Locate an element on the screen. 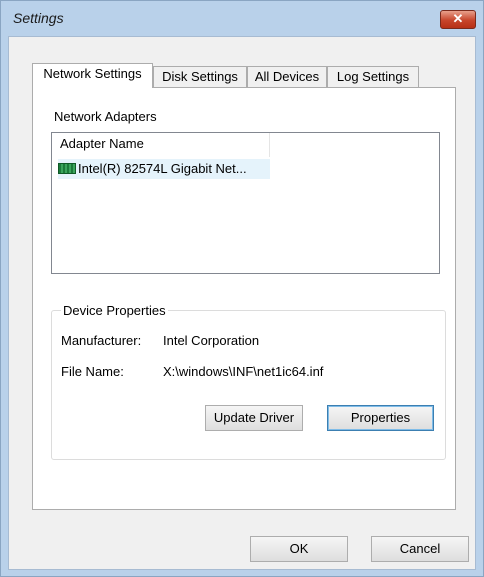 The image size is (484, 577). tab-network-settings: Network Settings is located at coordinates (92, 75).